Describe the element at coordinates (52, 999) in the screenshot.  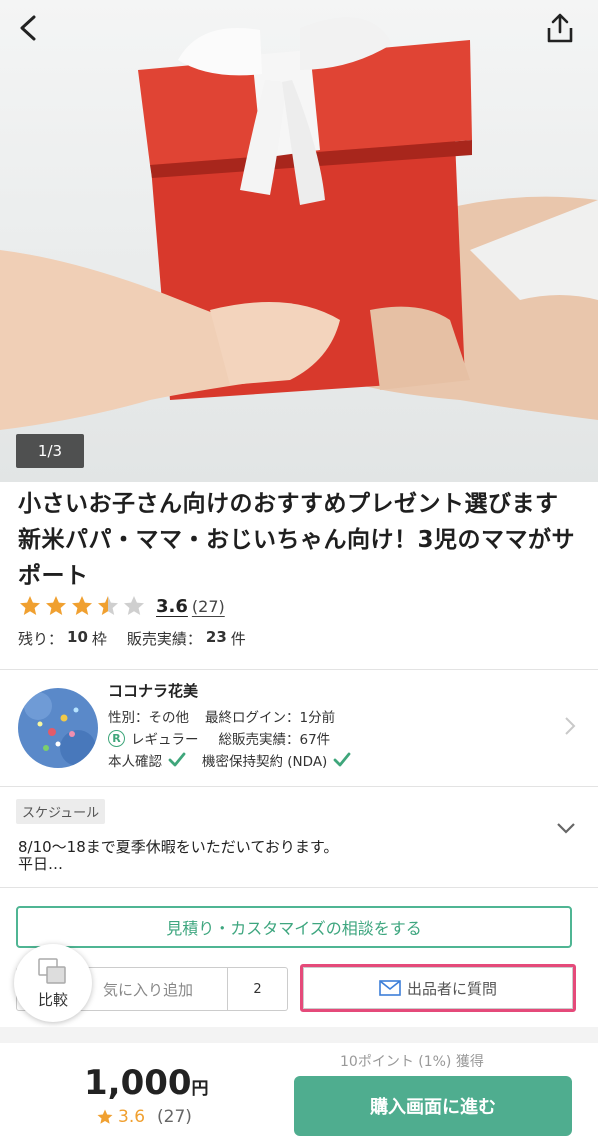
I see `compare-label: 比較` at that location.